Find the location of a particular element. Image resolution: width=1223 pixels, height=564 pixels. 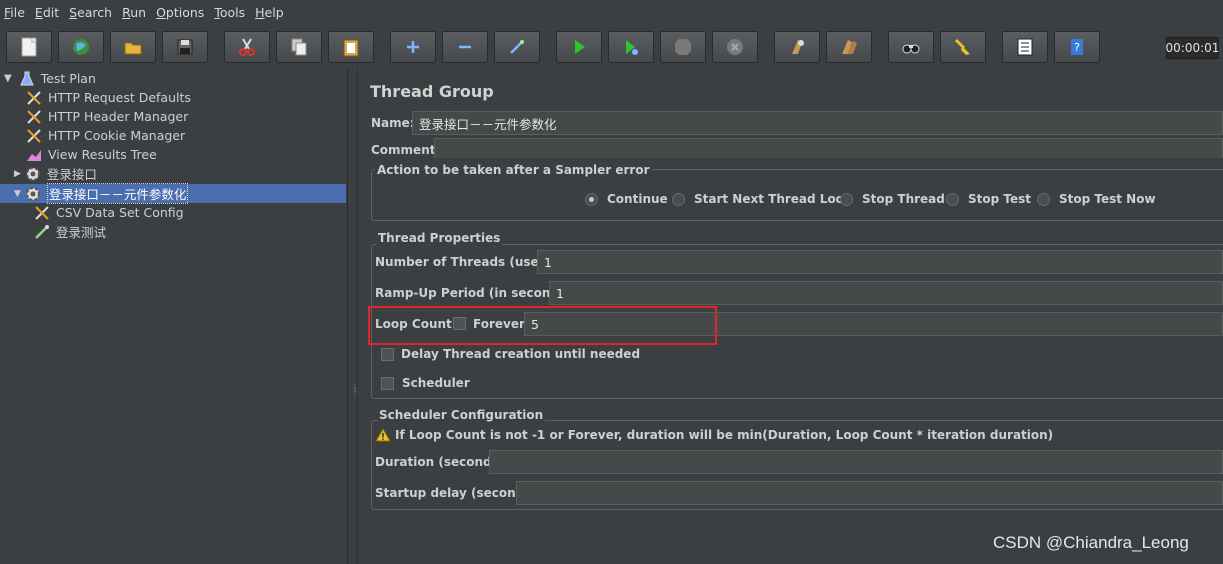

help-book-icon: ? is located at coordinates (1077, 47).